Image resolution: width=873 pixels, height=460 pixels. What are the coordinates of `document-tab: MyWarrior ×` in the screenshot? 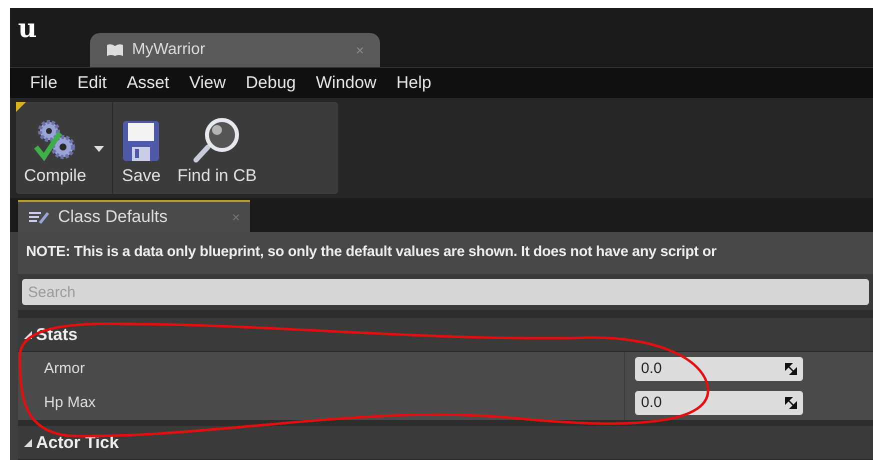 It's located at (235, 50).